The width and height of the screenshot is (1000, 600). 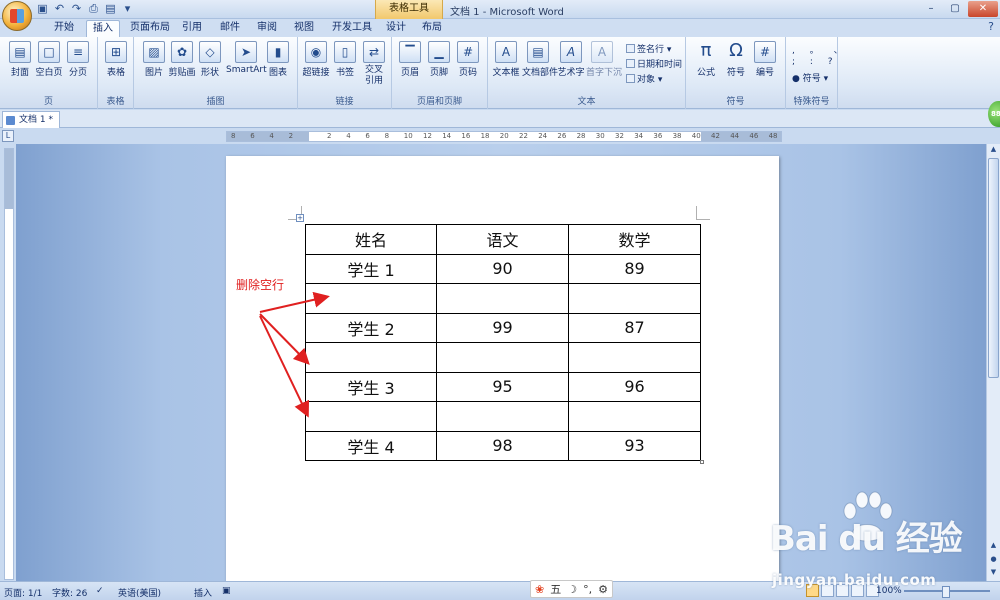 What do you see at coordinates (603, 589) in the screenshot?
I see `settings-gear-icon: ⚙` at bounding box center [603, 589].